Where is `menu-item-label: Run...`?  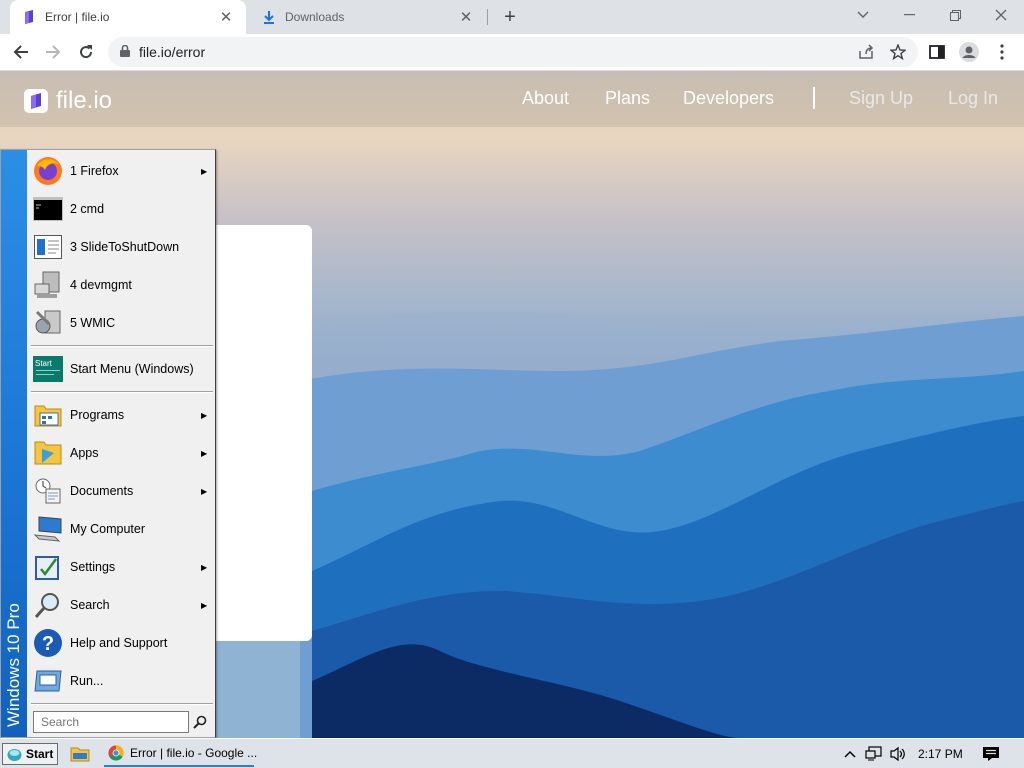
menu-item-label: Run... is located at coordinates (87, 681).